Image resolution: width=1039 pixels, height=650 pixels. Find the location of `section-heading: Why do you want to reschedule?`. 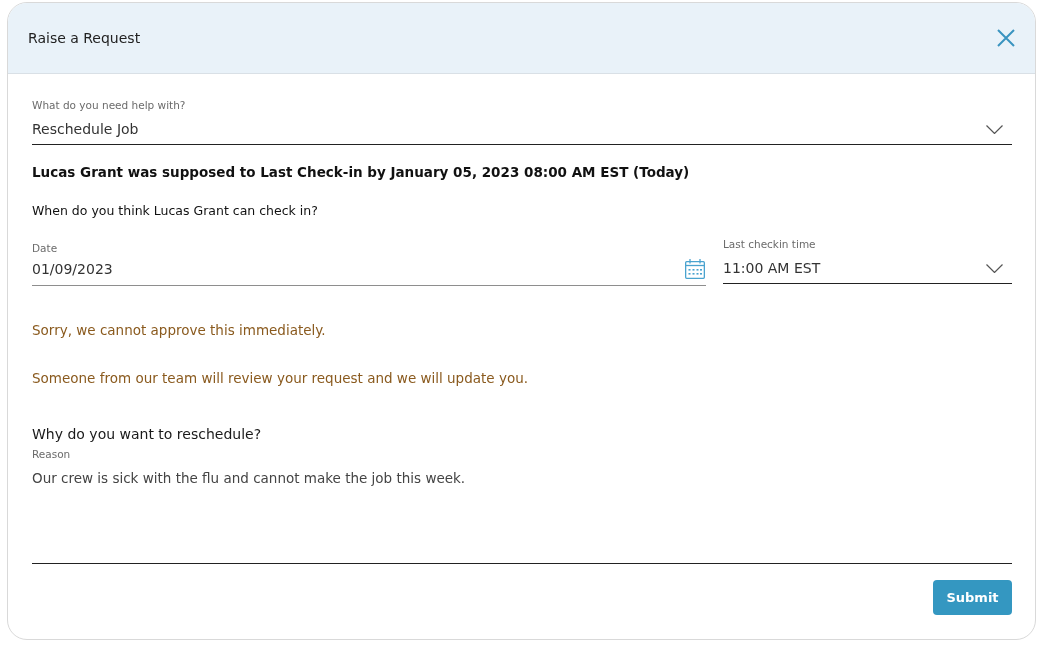

section-heading: Why do you want to reschedule? is located at coordinates (147, 434).